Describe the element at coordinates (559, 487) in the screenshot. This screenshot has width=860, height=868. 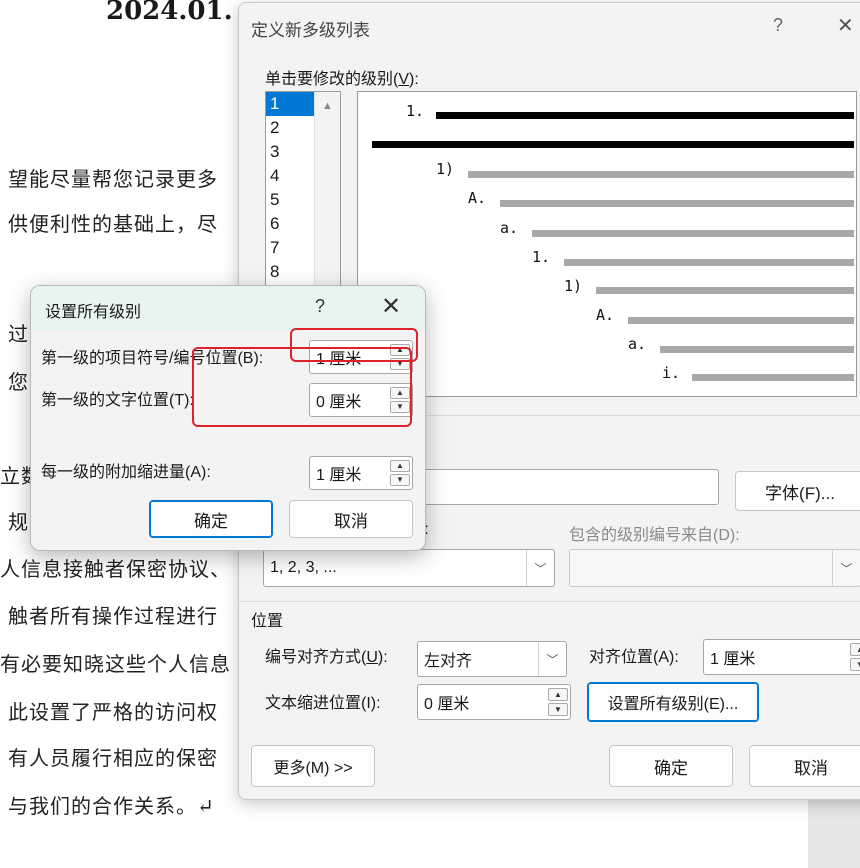
I see `number-format-field` at that location.